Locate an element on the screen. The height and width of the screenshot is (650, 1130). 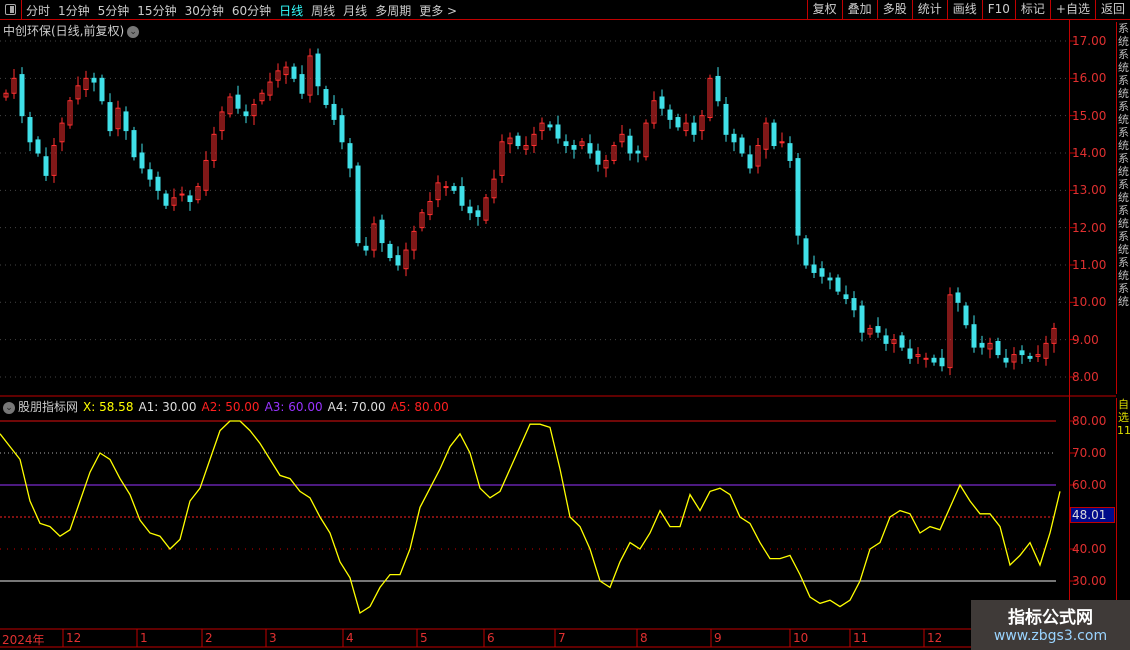
date-axis-label: 12 is located at coordinates (935, 638).